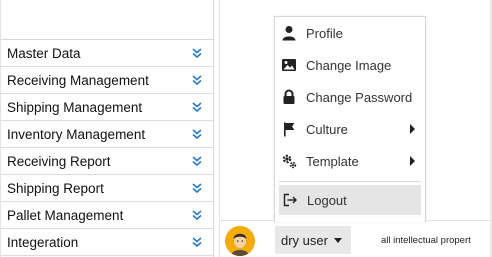  What do you see at coordinates (327, 200) in the screenshot?
I see `menu-item-label: Logout` at bounding box center [327, 200].